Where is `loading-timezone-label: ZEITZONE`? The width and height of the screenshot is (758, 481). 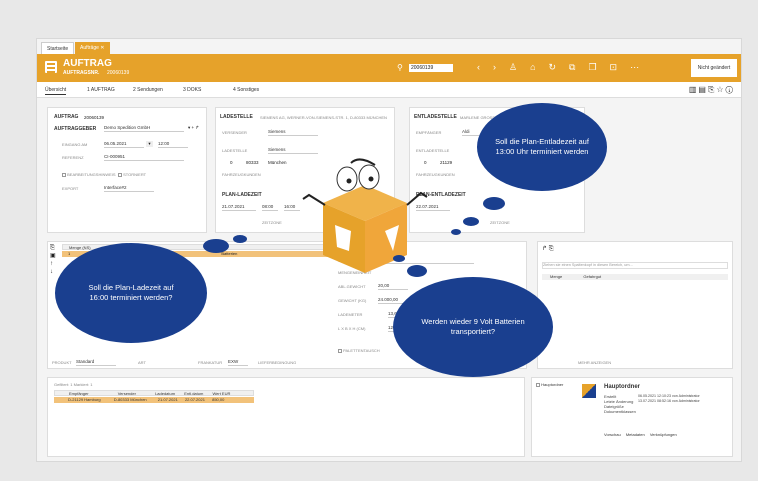
loading-timezone-label: ZEITZONE is located at coordinates (272, 222).